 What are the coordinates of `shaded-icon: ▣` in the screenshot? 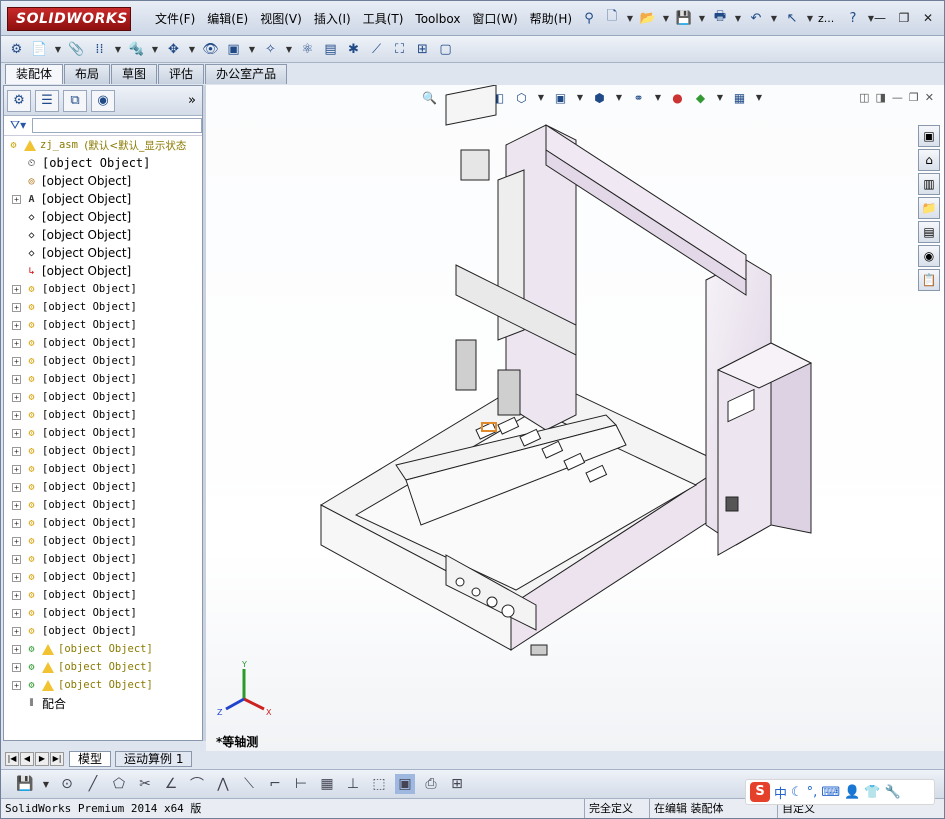 It's located at (405, 784).